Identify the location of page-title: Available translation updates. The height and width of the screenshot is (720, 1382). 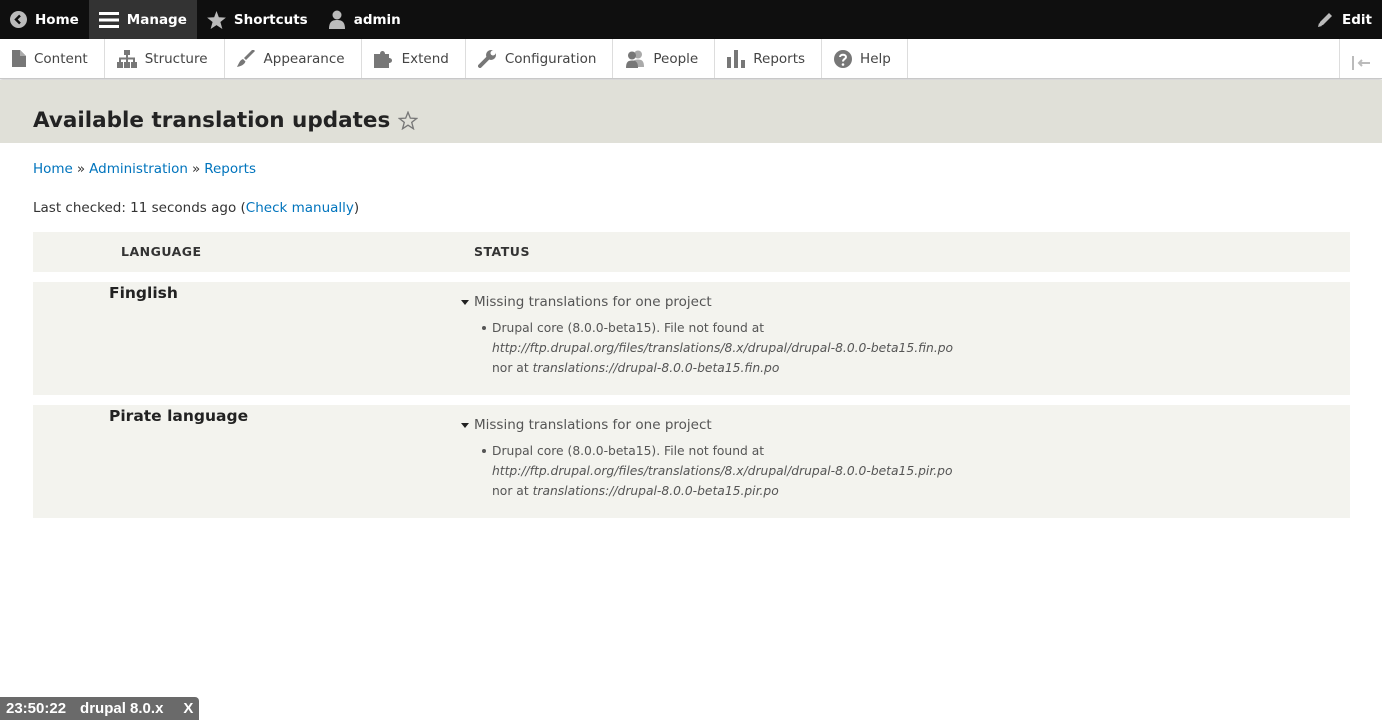
(226, 120).